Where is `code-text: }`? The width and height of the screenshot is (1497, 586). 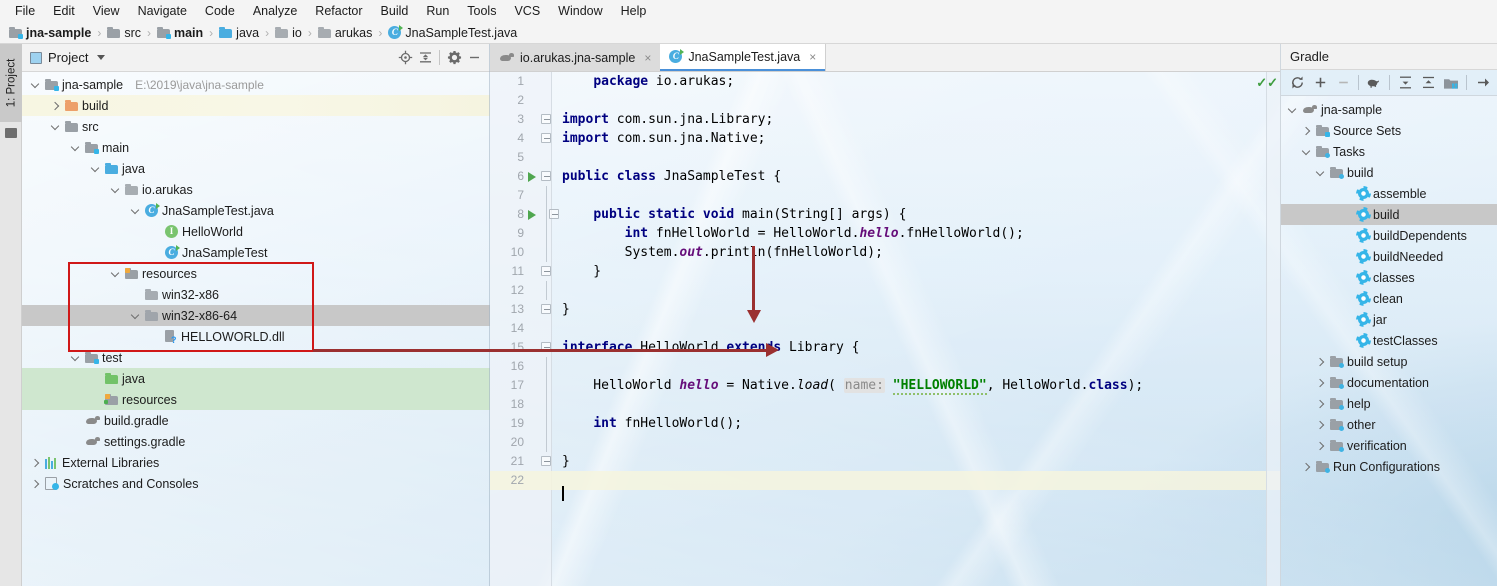 code-text: } is located at coordinates (561, 309).